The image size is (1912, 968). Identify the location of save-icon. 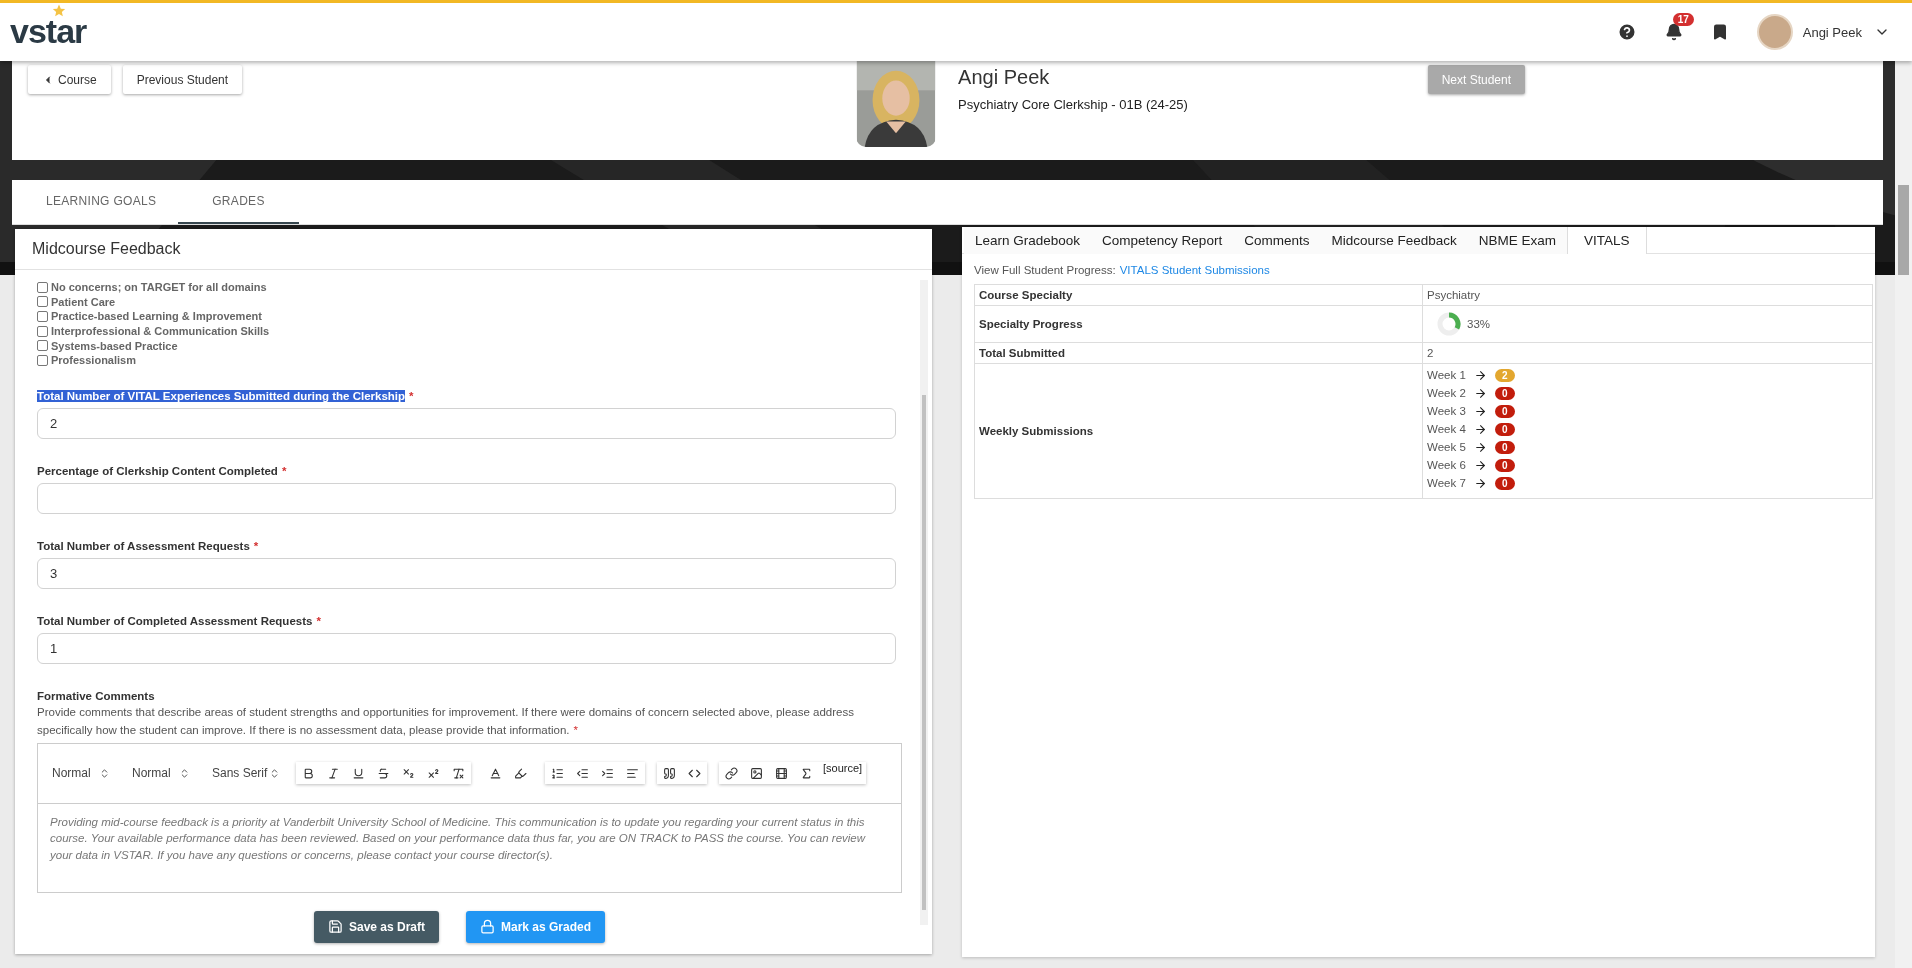
(335, 927).